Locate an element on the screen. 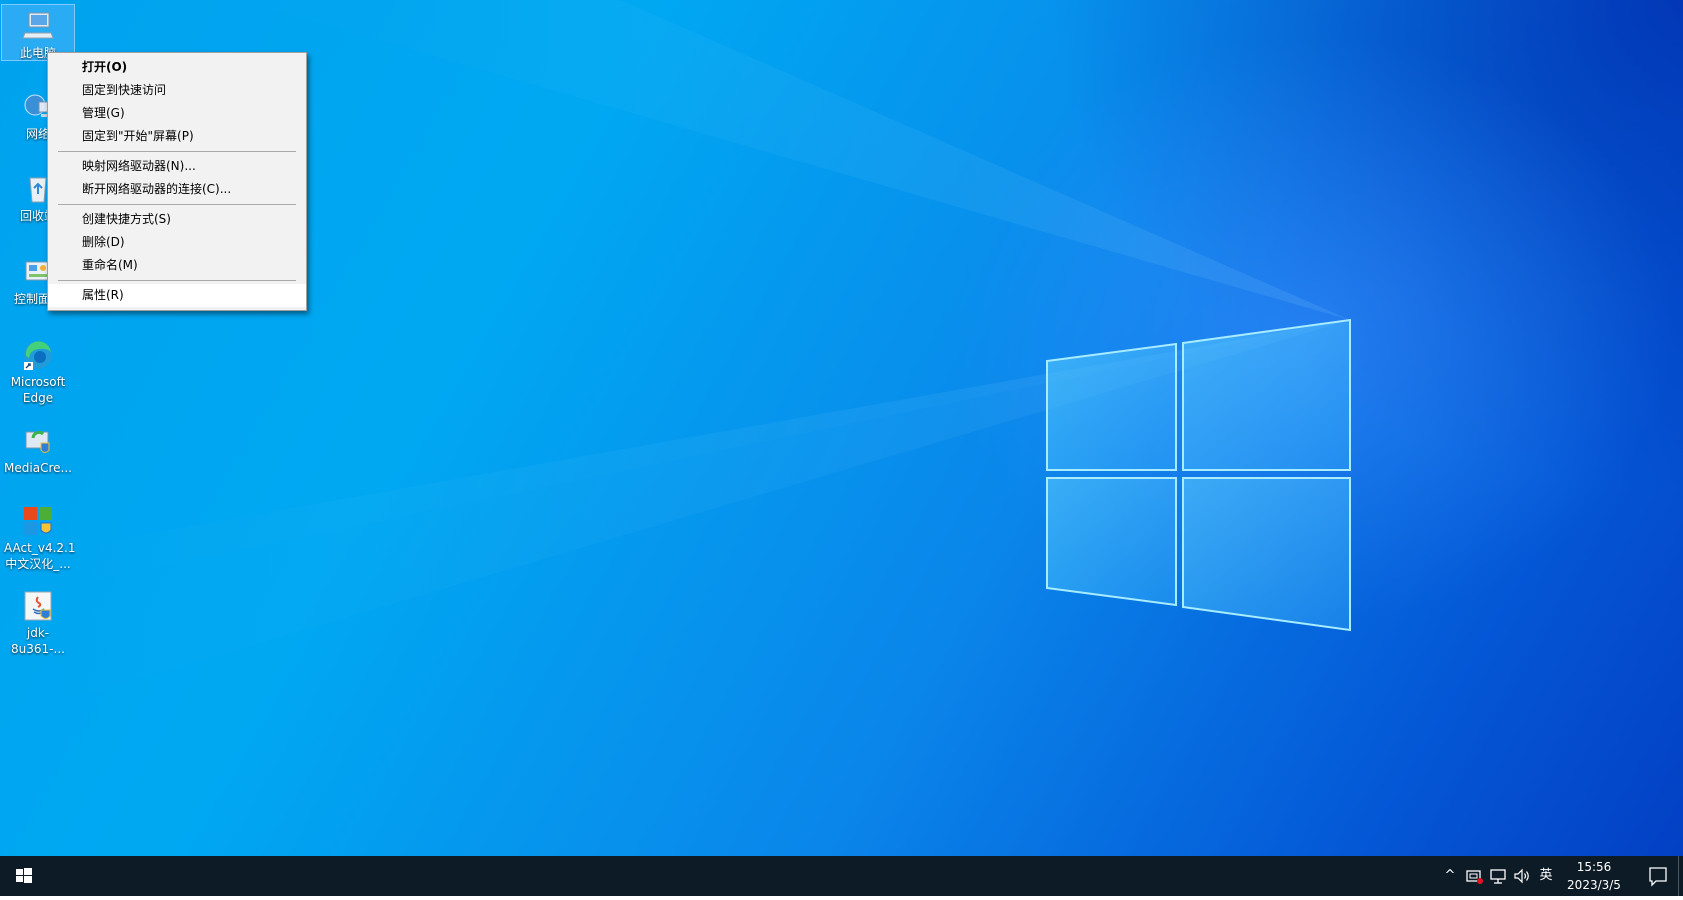 This screenshot has height=900, width=1683. volume-icon is located at coordinates (1522, 876).